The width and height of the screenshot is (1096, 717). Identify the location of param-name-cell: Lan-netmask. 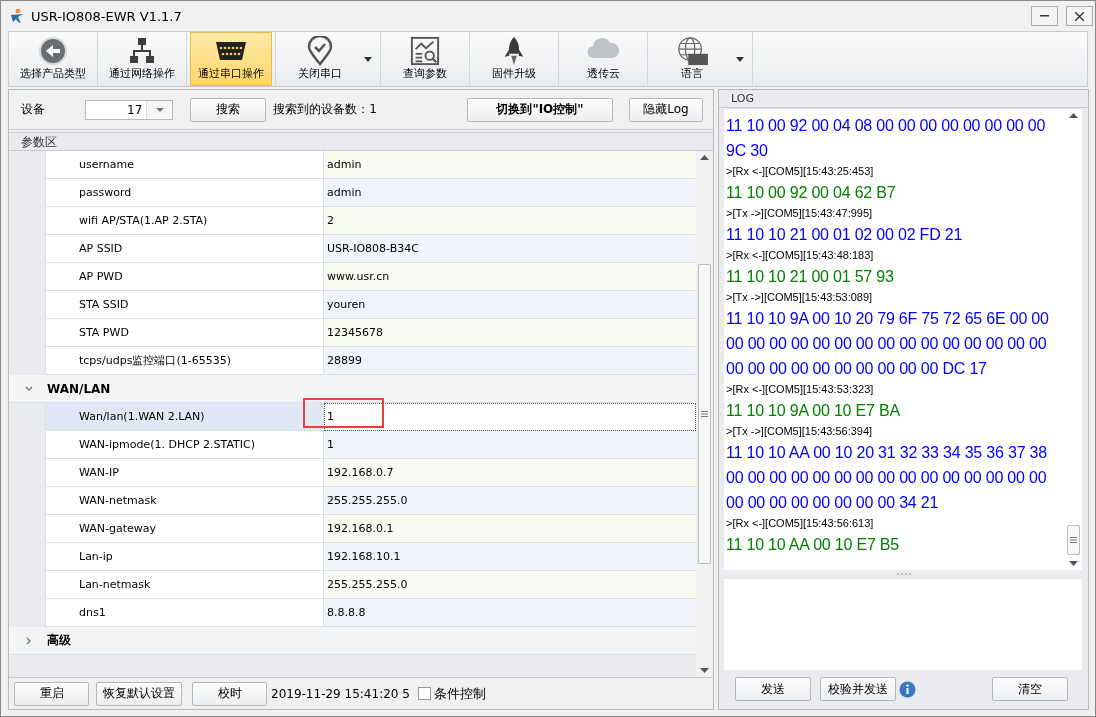
(184, 585).